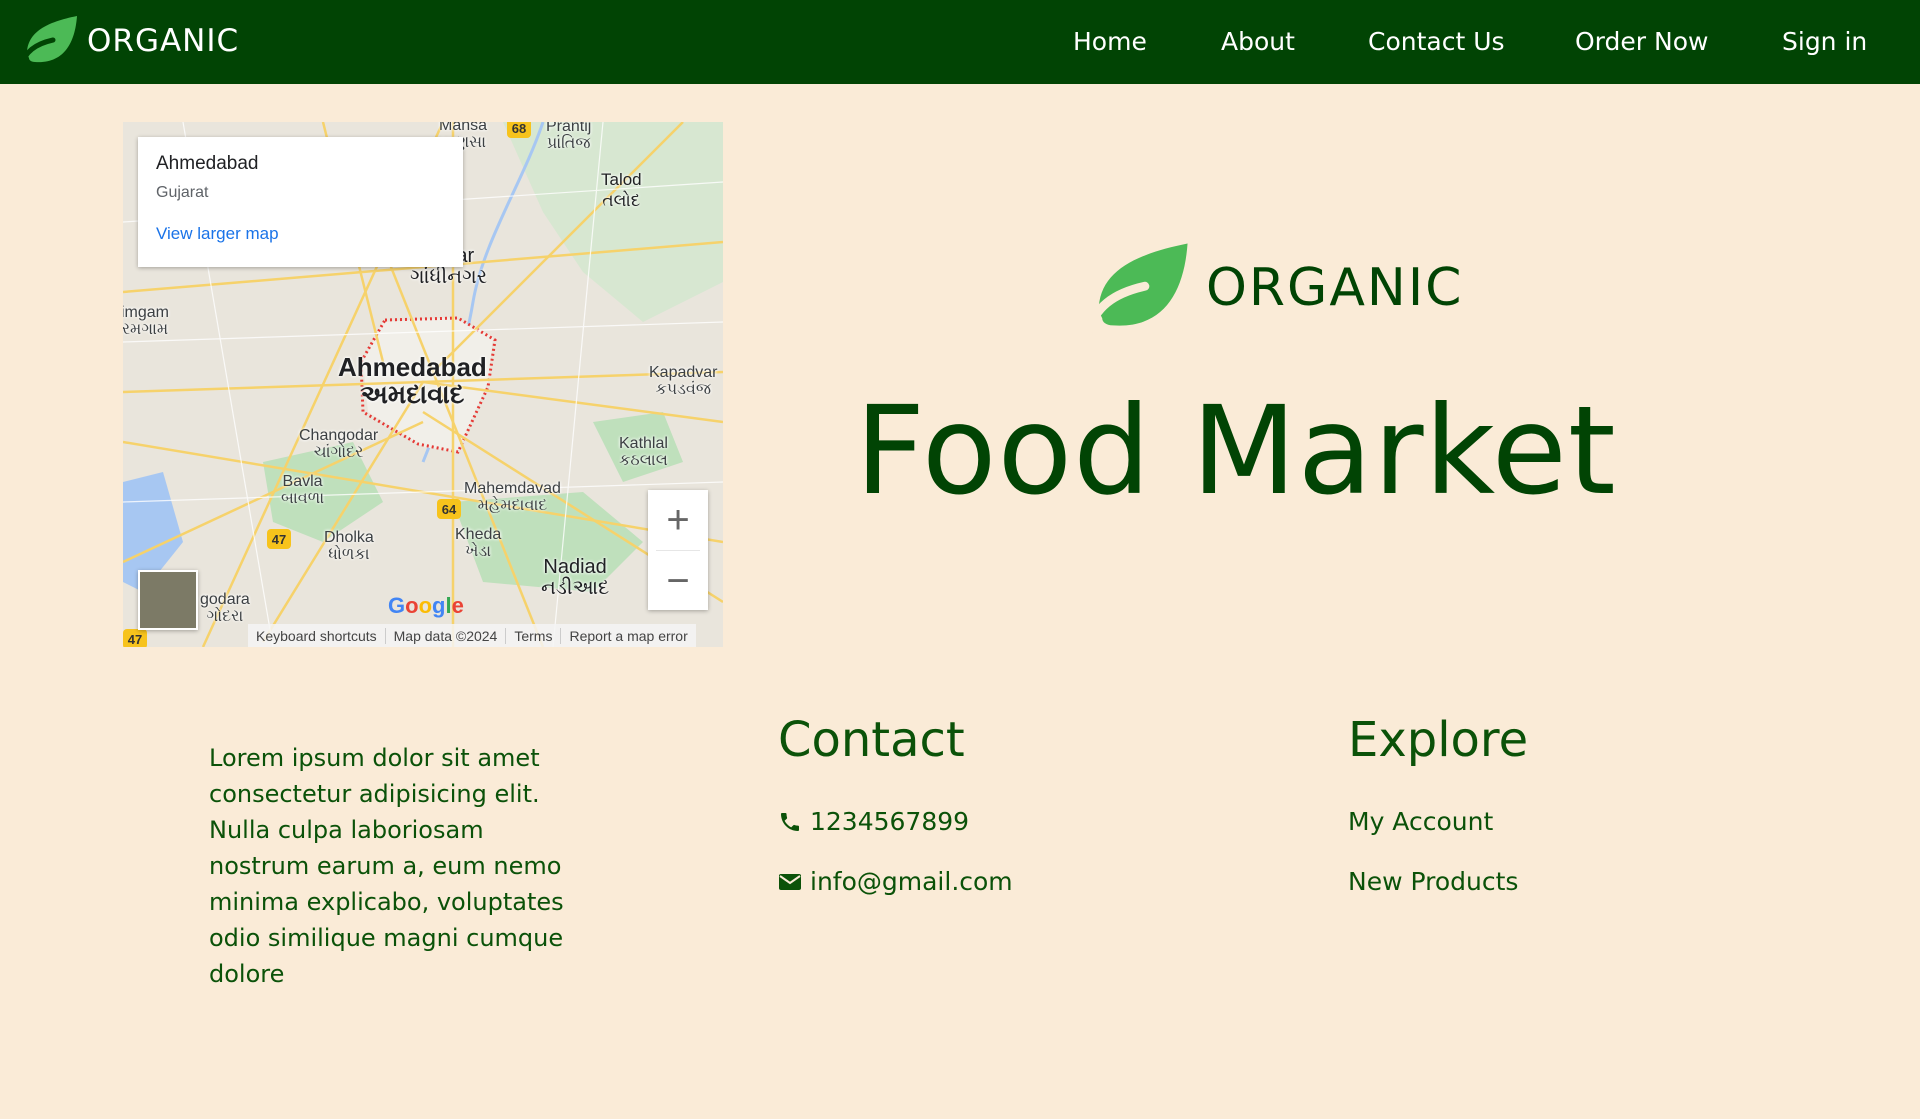  Describe the element at coordinates (890, 821) in the screenshot. I see `phone-number: 1234567899` at that location.